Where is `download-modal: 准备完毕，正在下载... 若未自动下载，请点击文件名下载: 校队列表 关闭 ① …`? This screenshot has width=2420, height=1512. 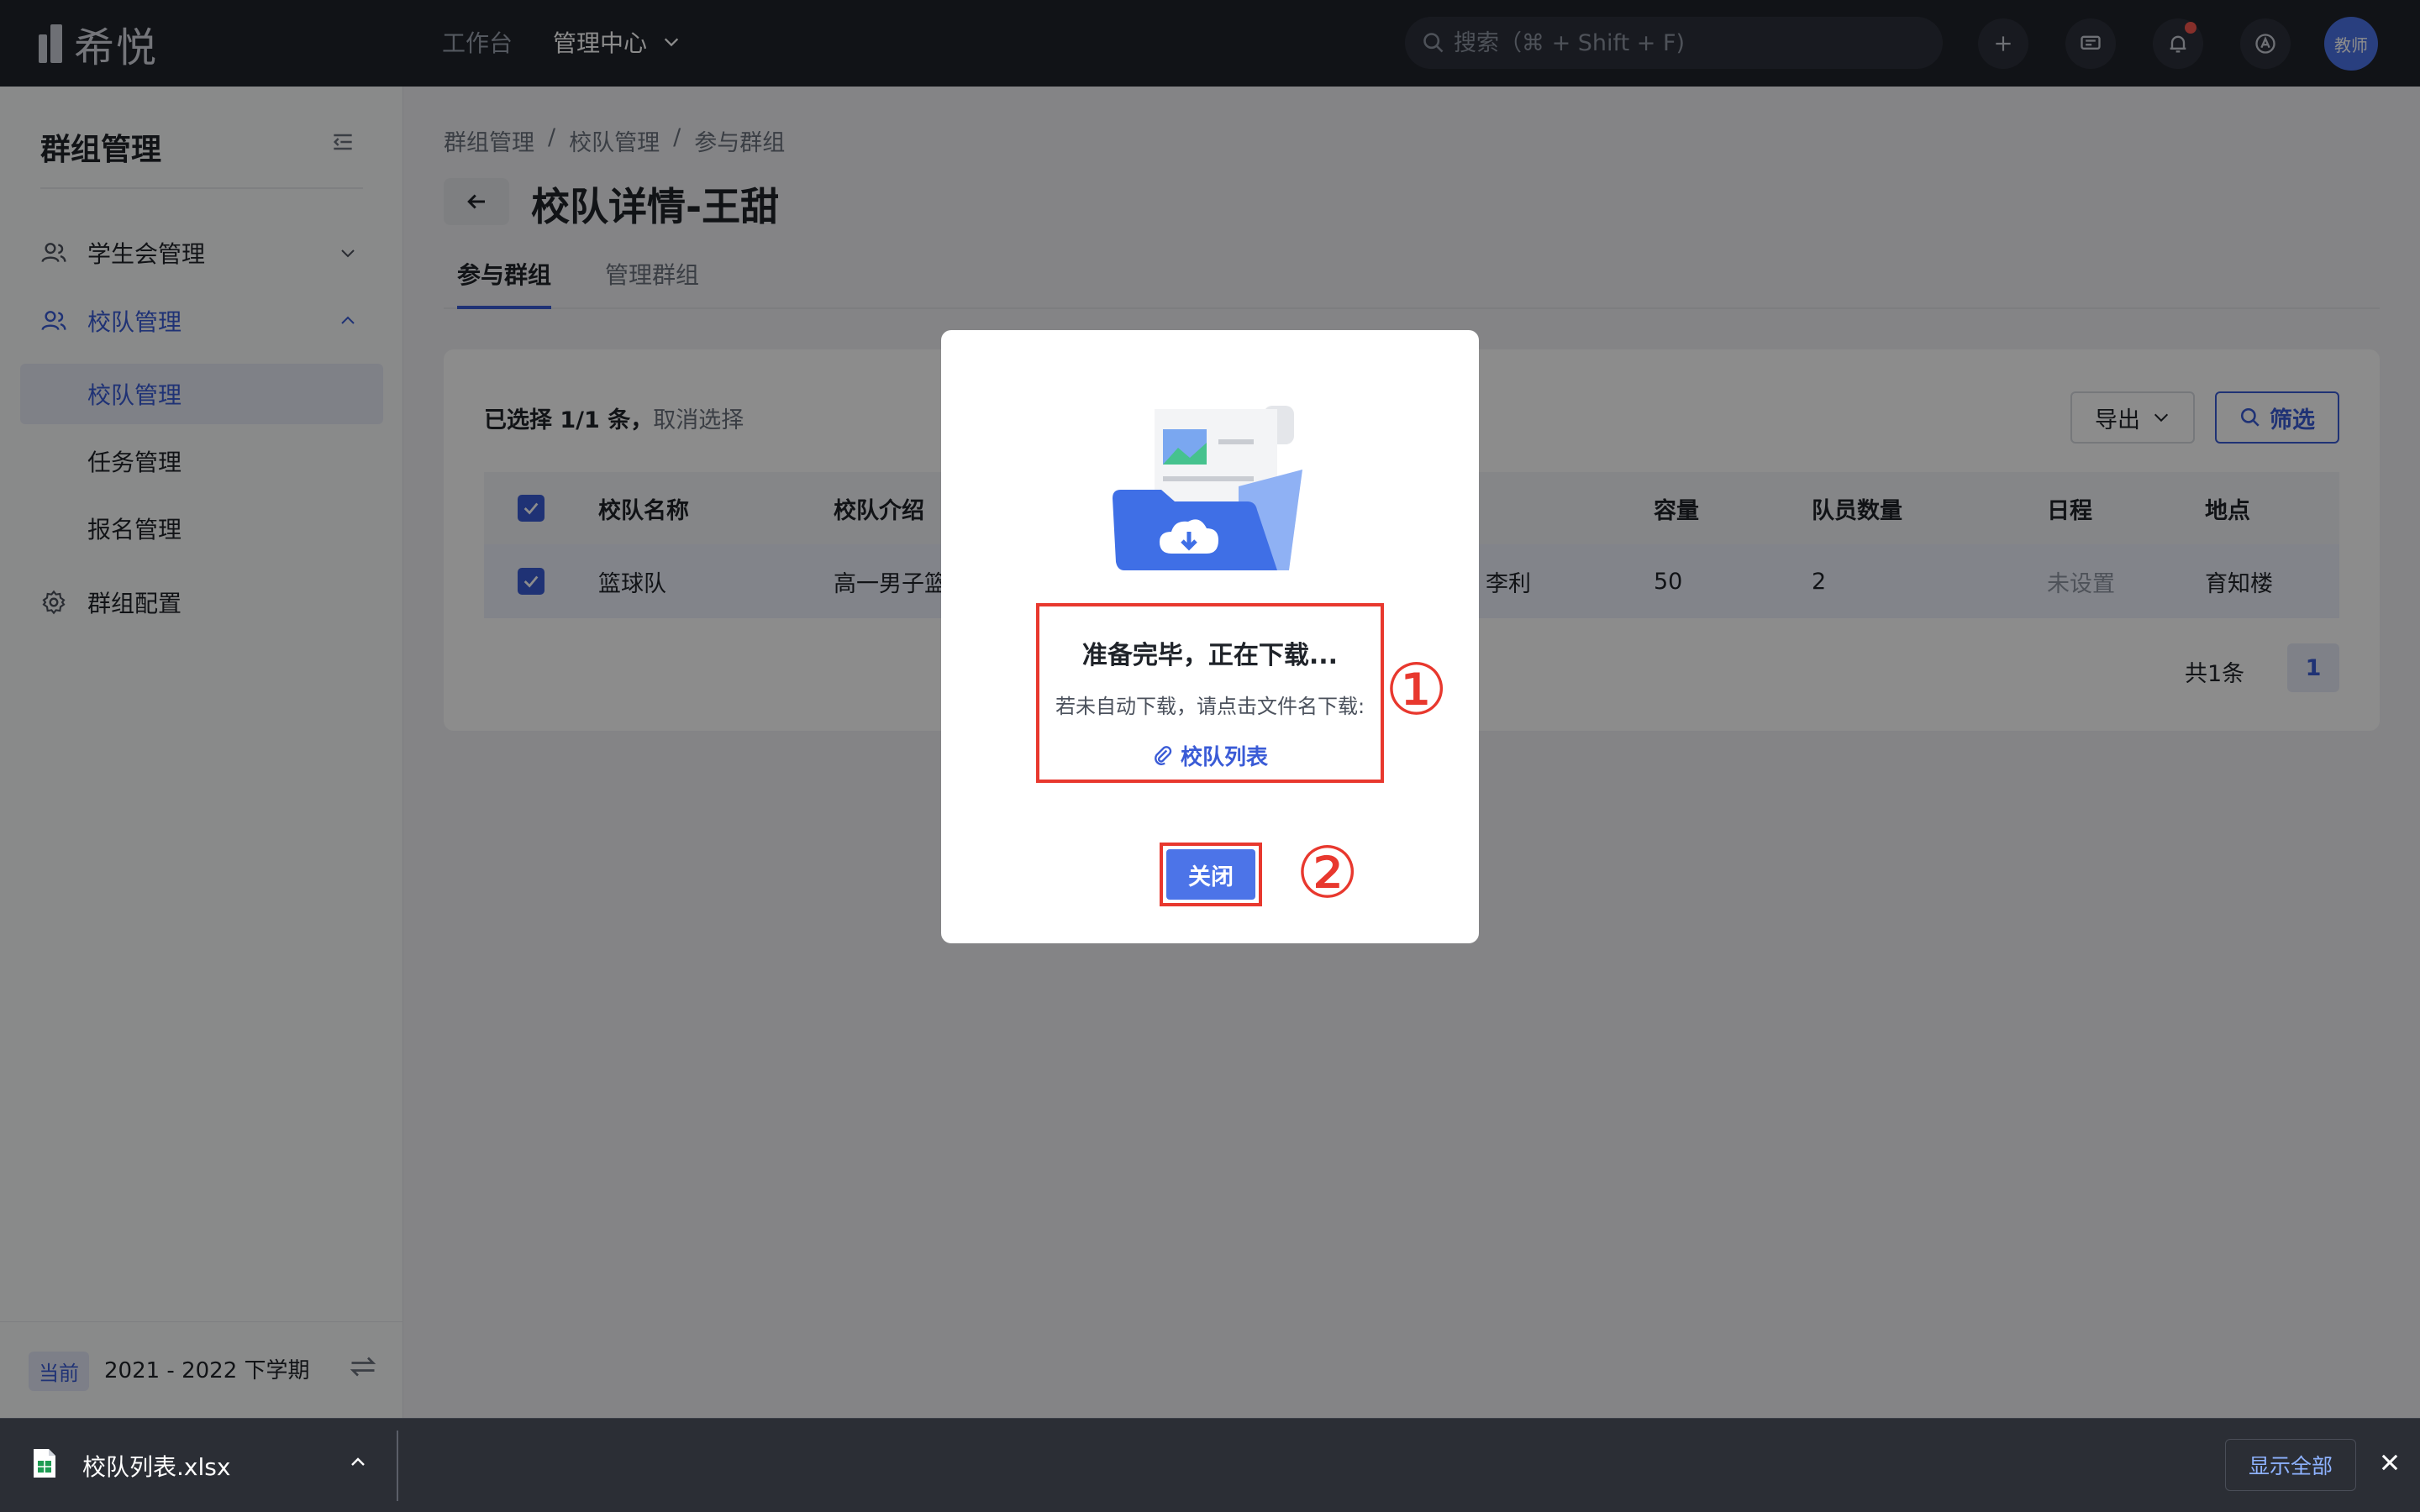 download-modal: 准备完毕，正在下载... 若未自动下载，请点击文件名下载: 校队列表 关闭 ① … is located at coordinates (1210, 636).